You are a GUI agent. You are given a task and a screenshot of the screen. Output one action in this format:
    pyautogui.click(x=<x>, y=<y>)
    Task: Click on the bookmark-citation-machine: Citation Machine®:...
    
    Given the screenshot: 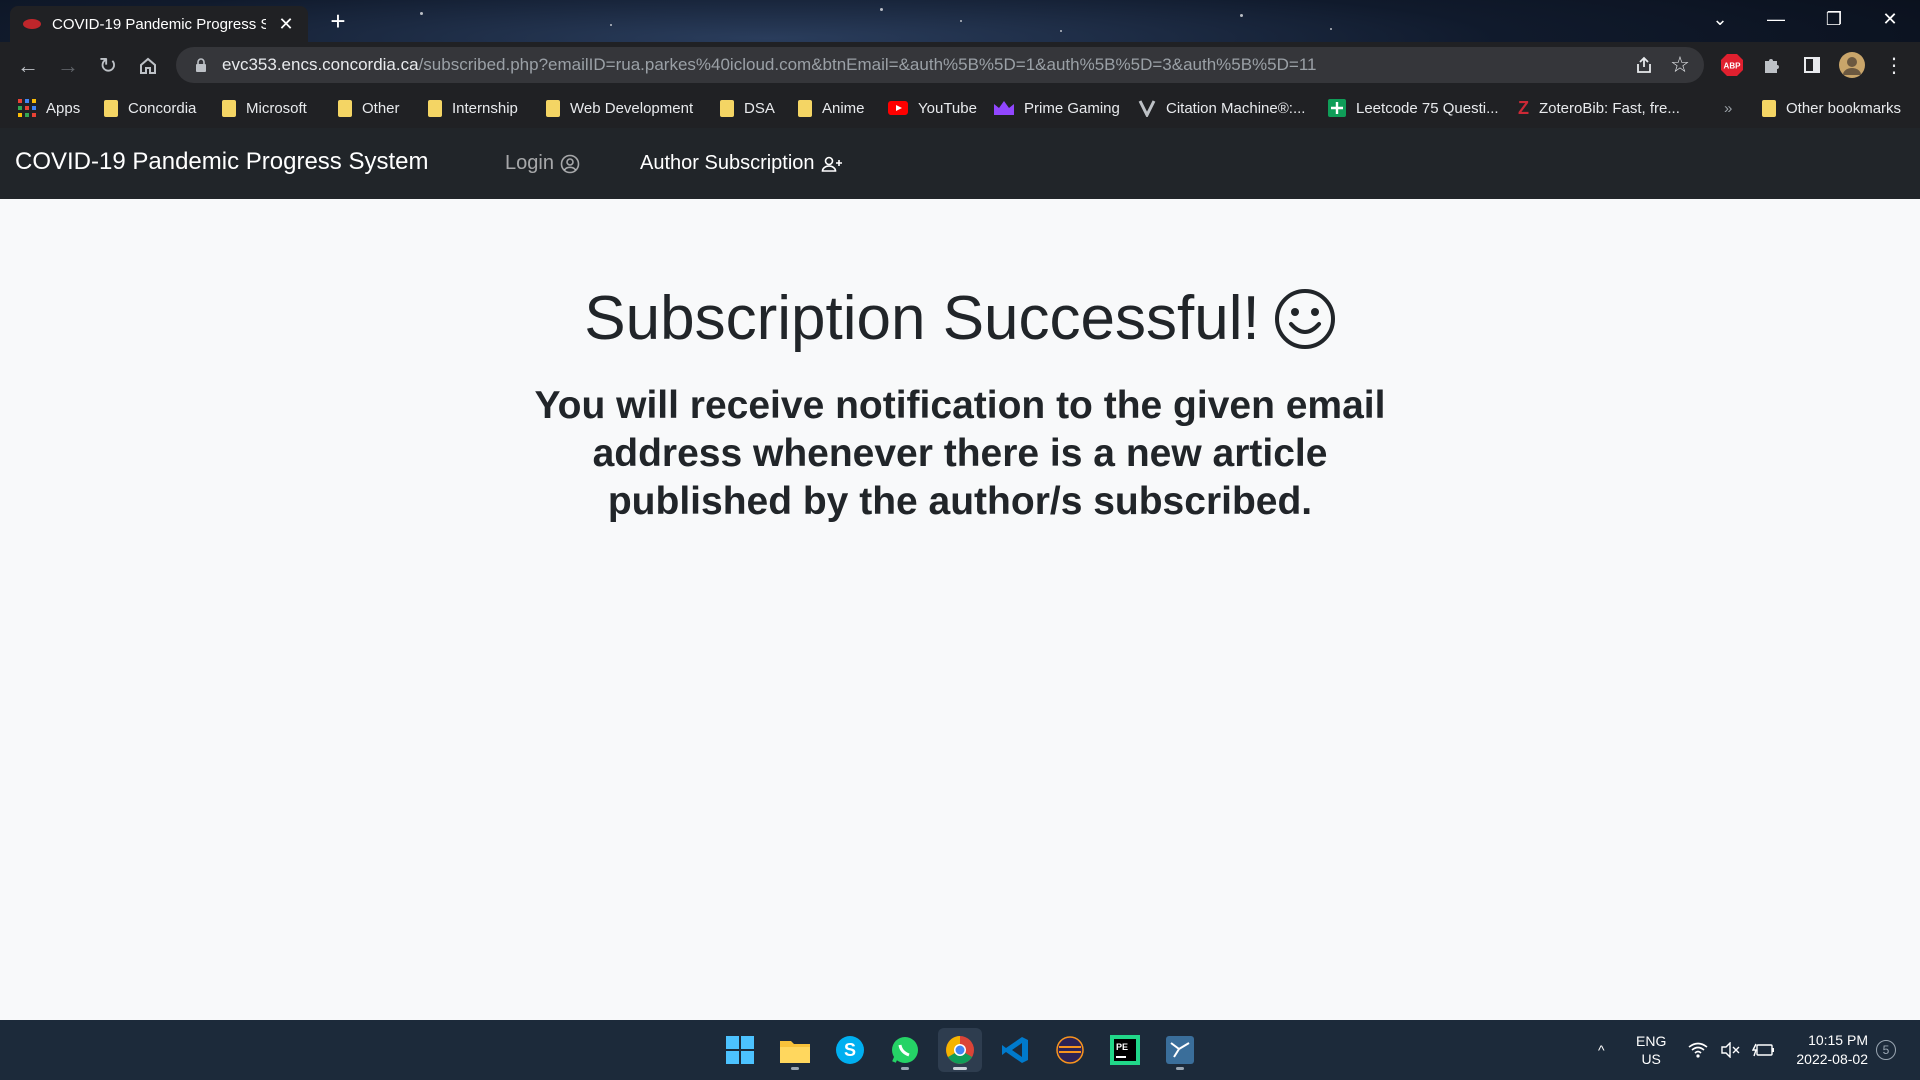 What is the action you would take?
    pyautogui.click(x=1221, y=108)
    